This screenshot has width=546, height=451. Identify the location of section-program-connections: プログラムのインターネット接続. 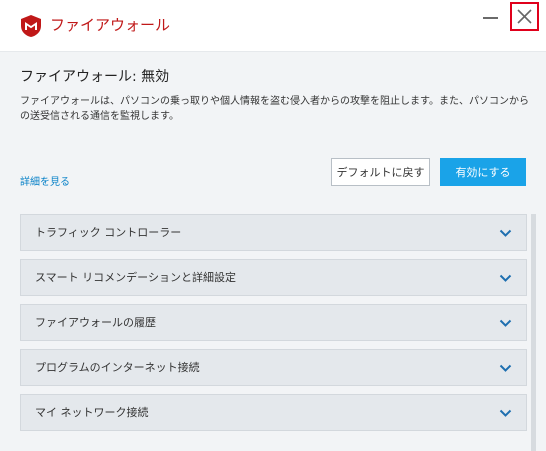
(273, 367).